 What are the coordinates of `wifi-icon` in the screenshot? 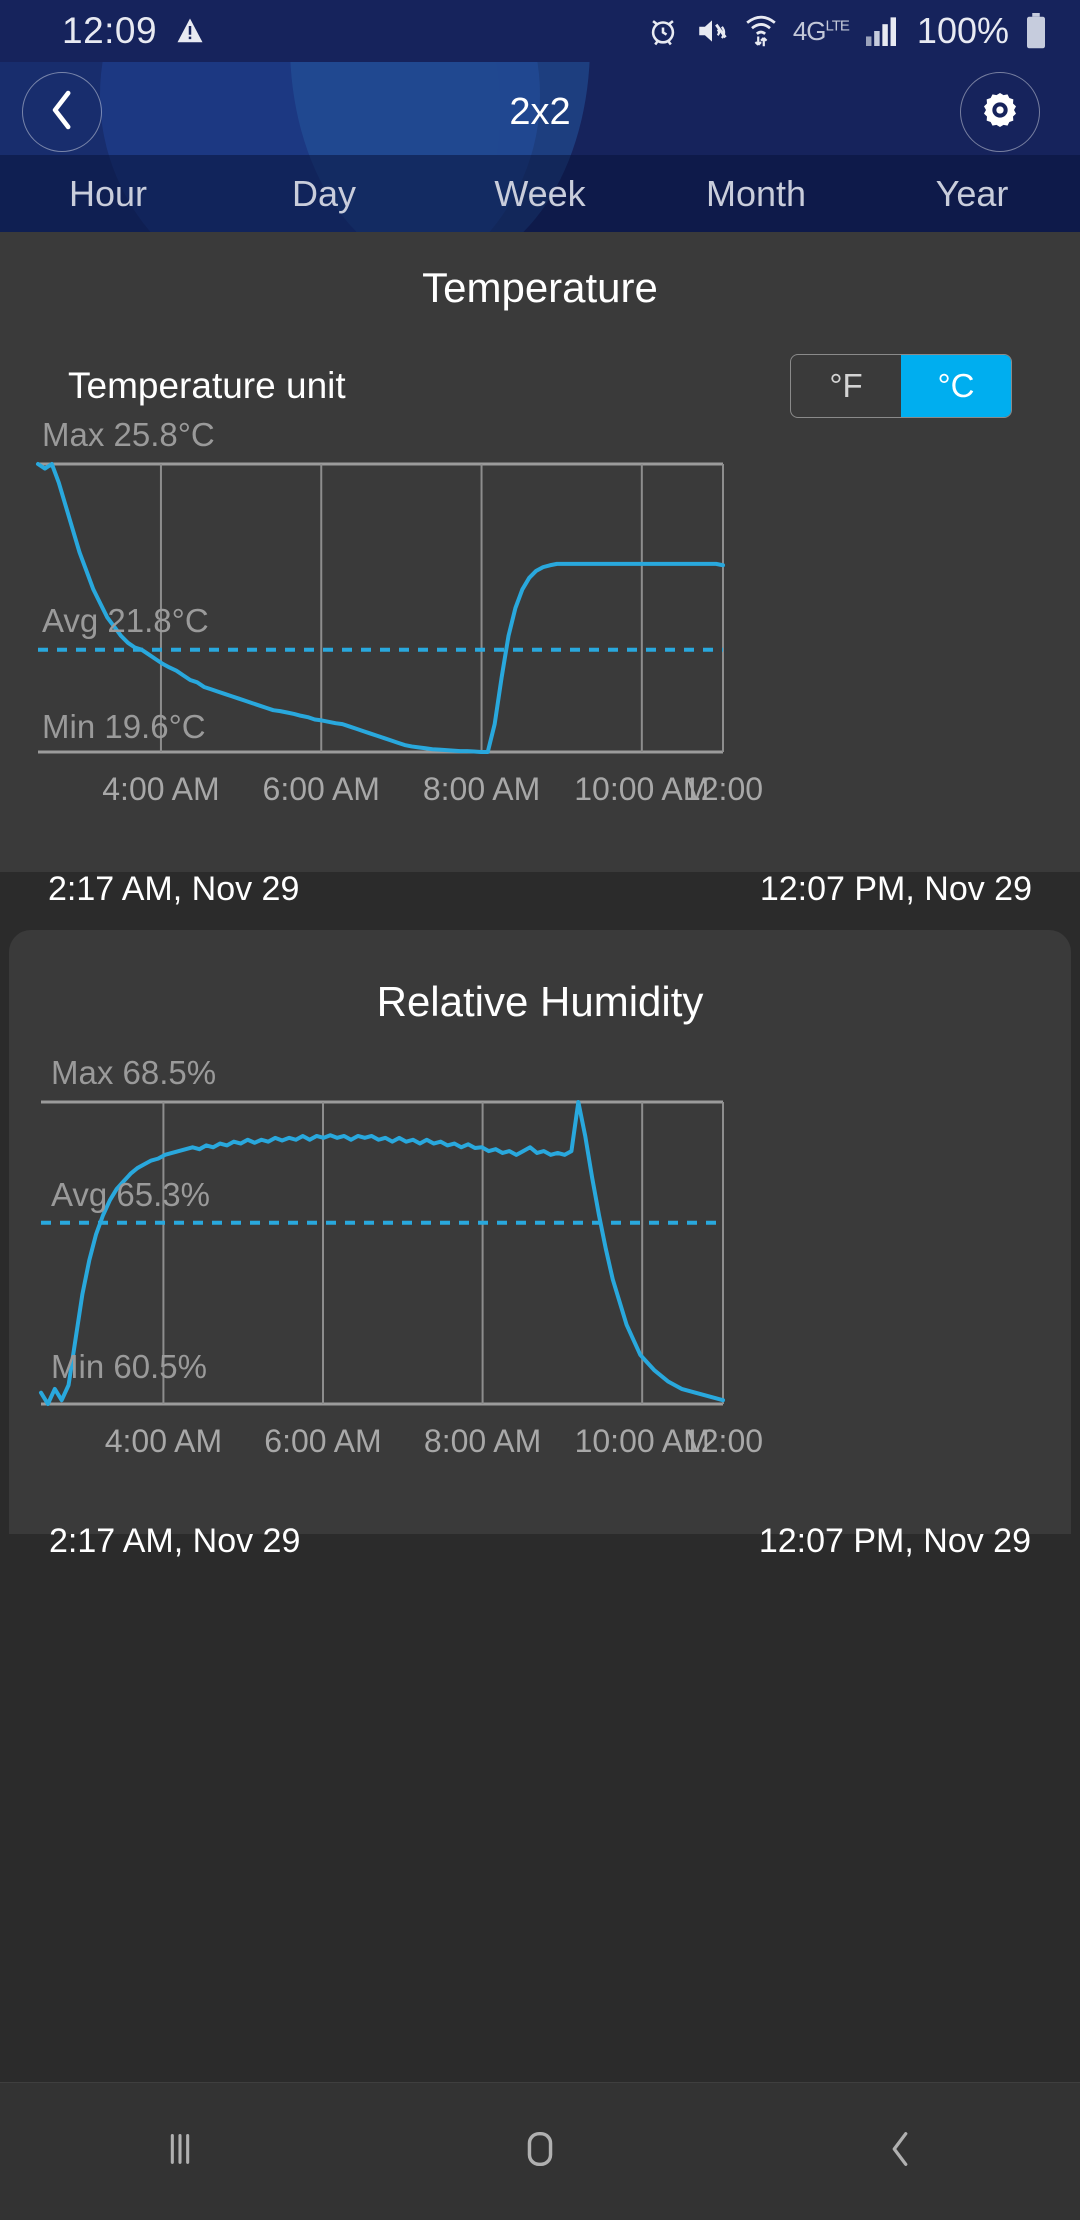 It's located at (761, 31).